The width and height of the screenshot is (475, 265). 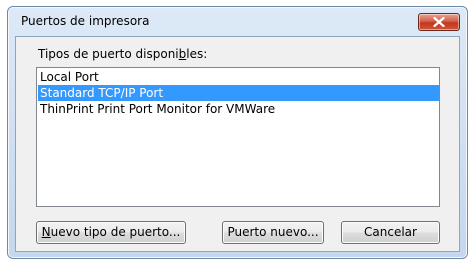 I want to click on port-types-label: Tipos de puerto disponibles:, so click(x=122, y=54).